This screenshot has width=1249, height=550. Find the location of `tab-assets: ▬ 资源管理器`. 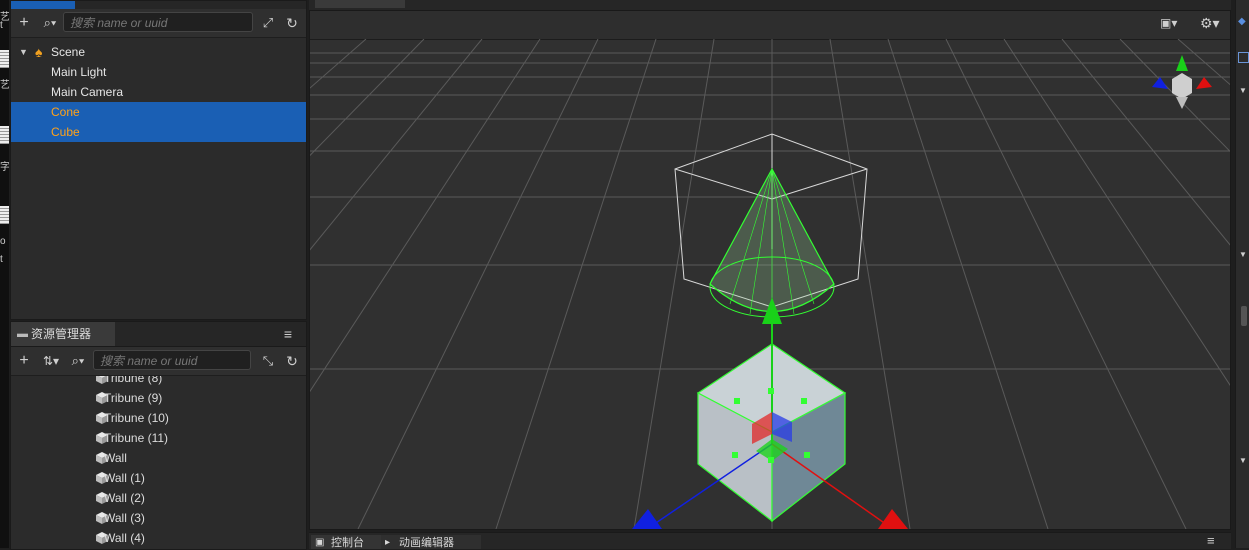

tab-assets: ▬ 资源管理器 is located at coordinates (63, 334).